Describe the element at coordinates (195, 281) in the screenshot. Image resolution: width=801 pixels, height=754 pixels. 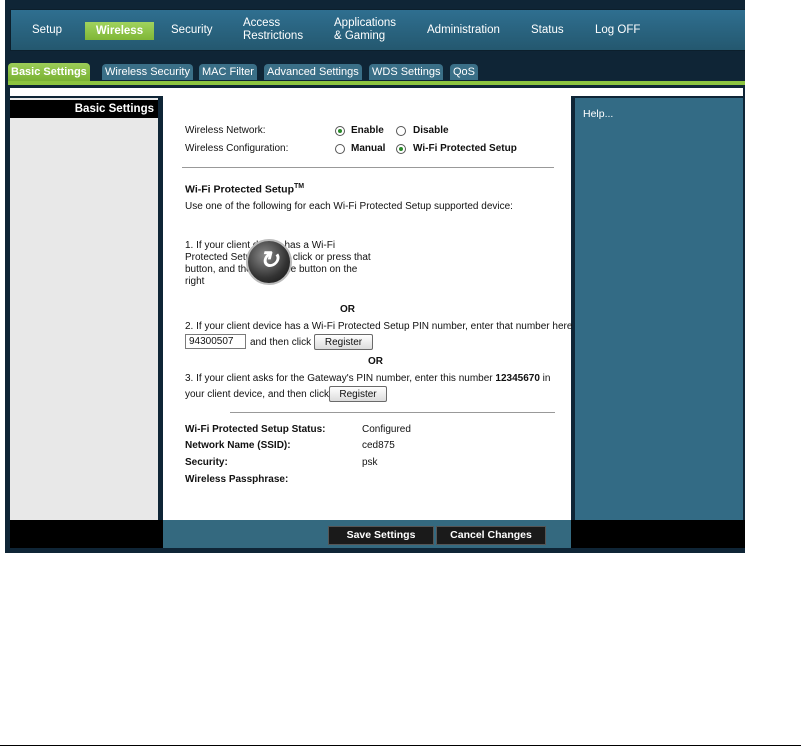
I see `step1-line4: right` at that location.